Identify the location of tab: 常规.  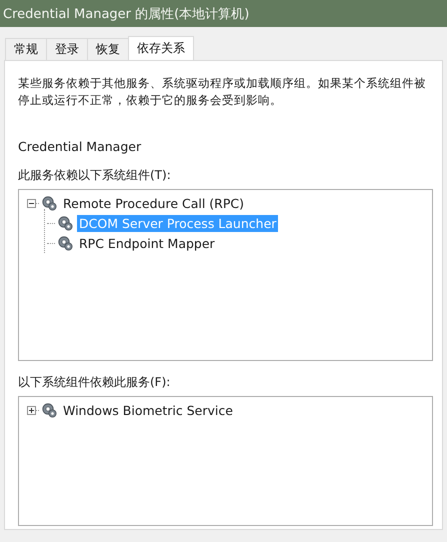
(26, 49).